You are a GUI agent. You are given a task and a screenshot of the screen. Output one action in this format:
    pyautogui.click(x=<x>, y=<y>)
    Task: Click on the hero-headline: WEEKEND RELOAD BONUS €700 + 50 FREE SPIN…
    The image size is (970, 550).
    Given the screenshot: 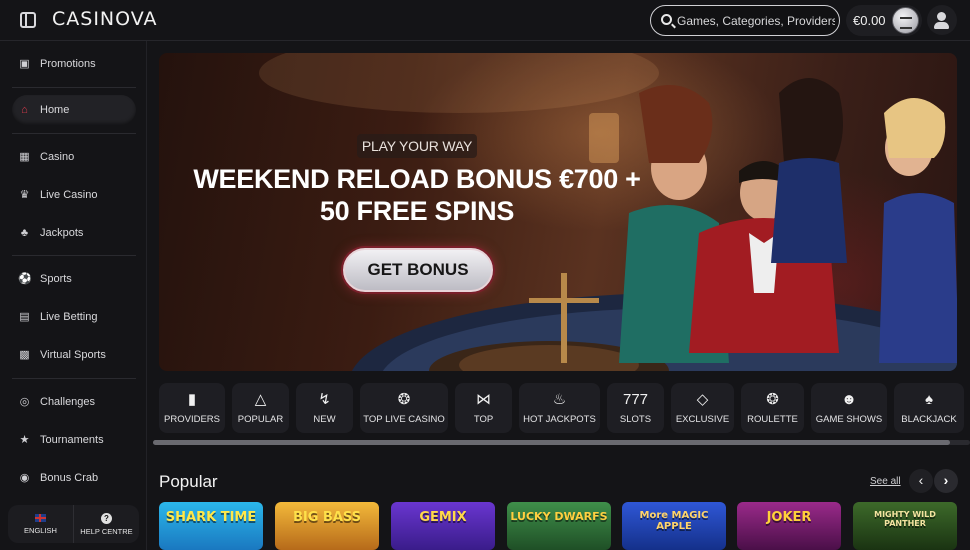 What is the action you would take?
    pyautogui.click(x=417, y=195)
    